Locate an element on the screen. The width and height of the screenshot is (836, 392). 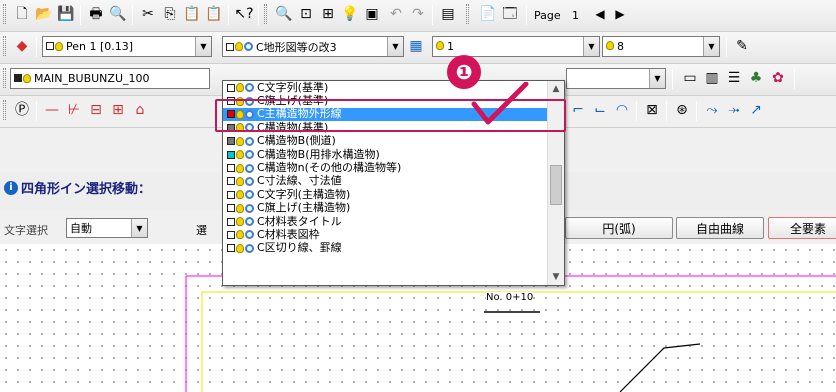
dropdown-scrollbar: ▲ ▼ is located at coordinates (555, 183).